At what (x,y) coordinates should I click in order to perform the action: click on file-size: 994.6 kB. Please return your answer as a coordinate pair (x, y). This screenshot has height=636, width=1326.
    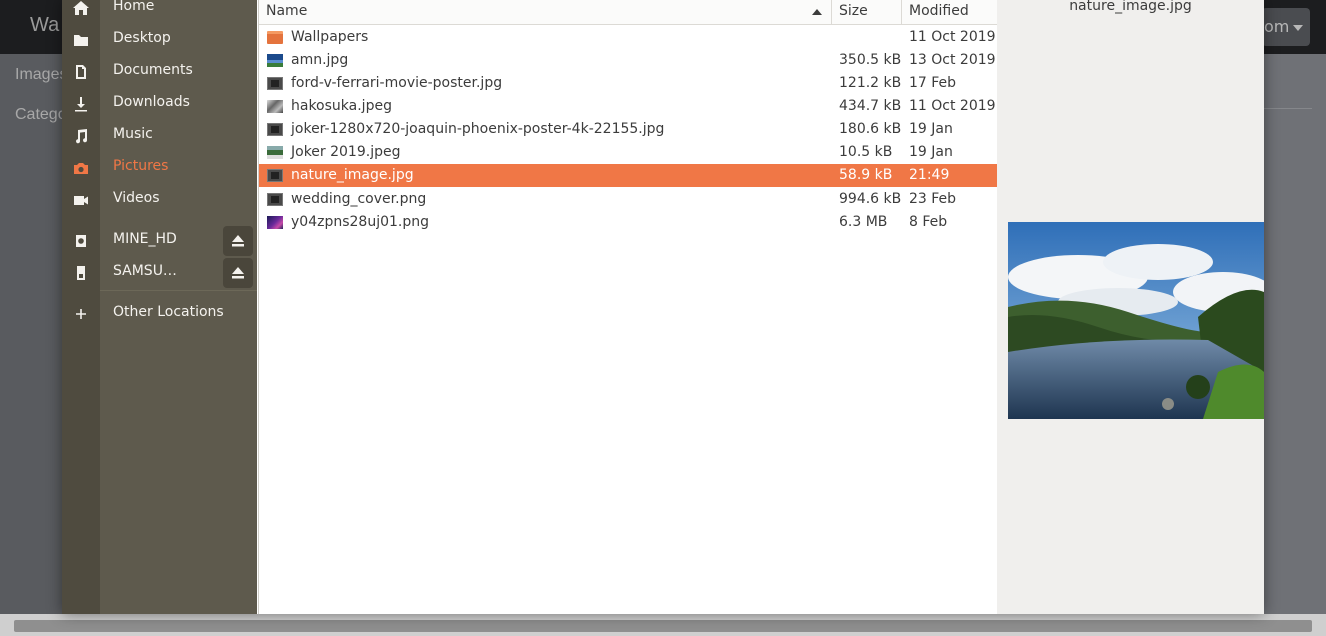
    Looking at the image, I should click on (870, 199).